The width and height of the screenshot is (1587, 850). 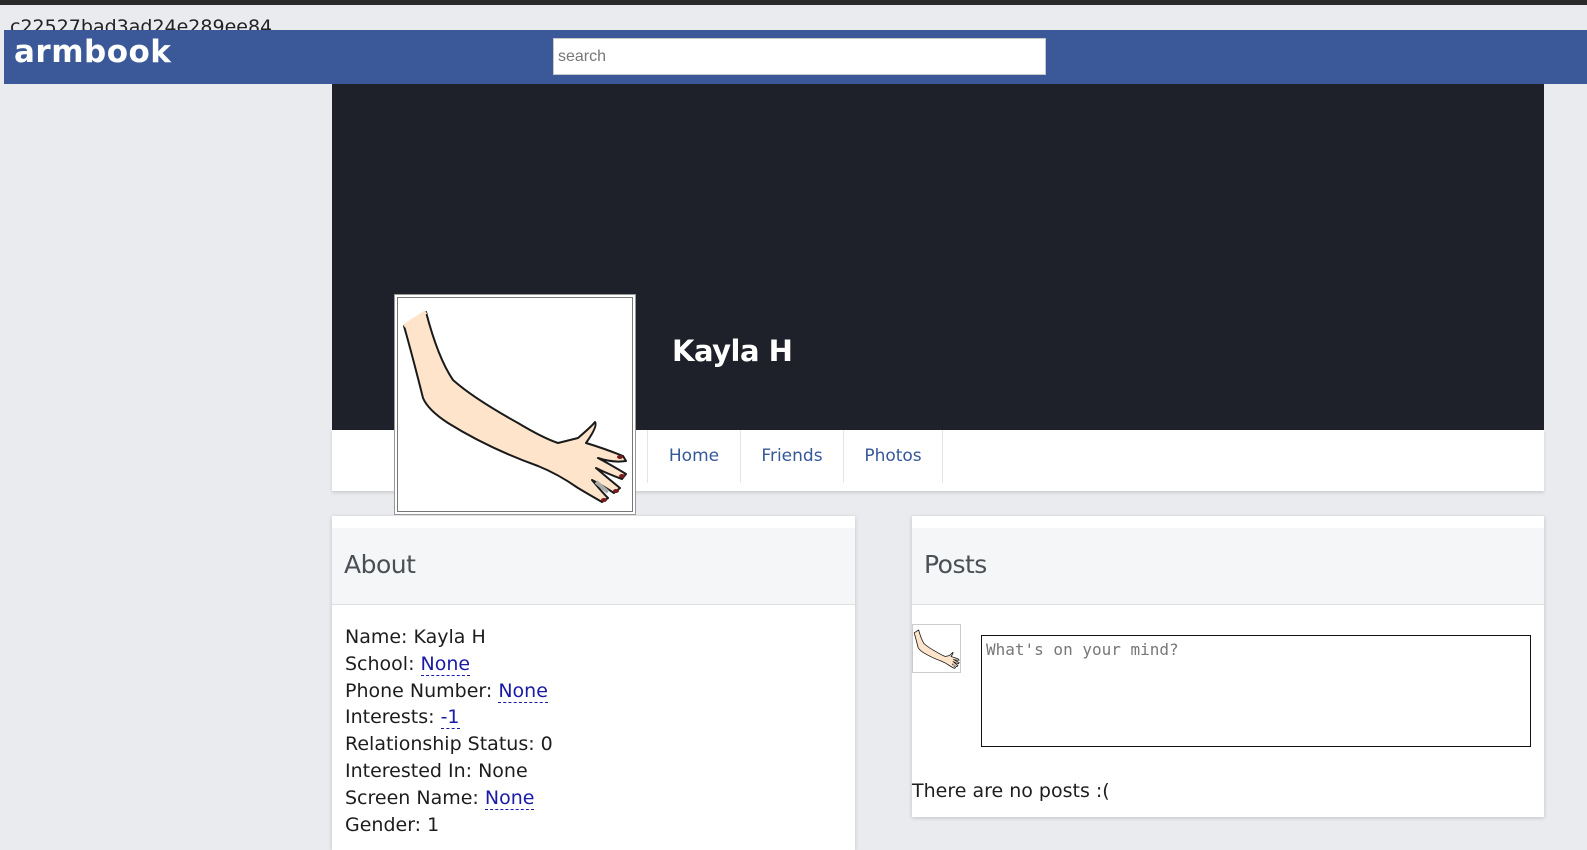 I want to click on posts-title: Posts, so click(x=955, y=564).